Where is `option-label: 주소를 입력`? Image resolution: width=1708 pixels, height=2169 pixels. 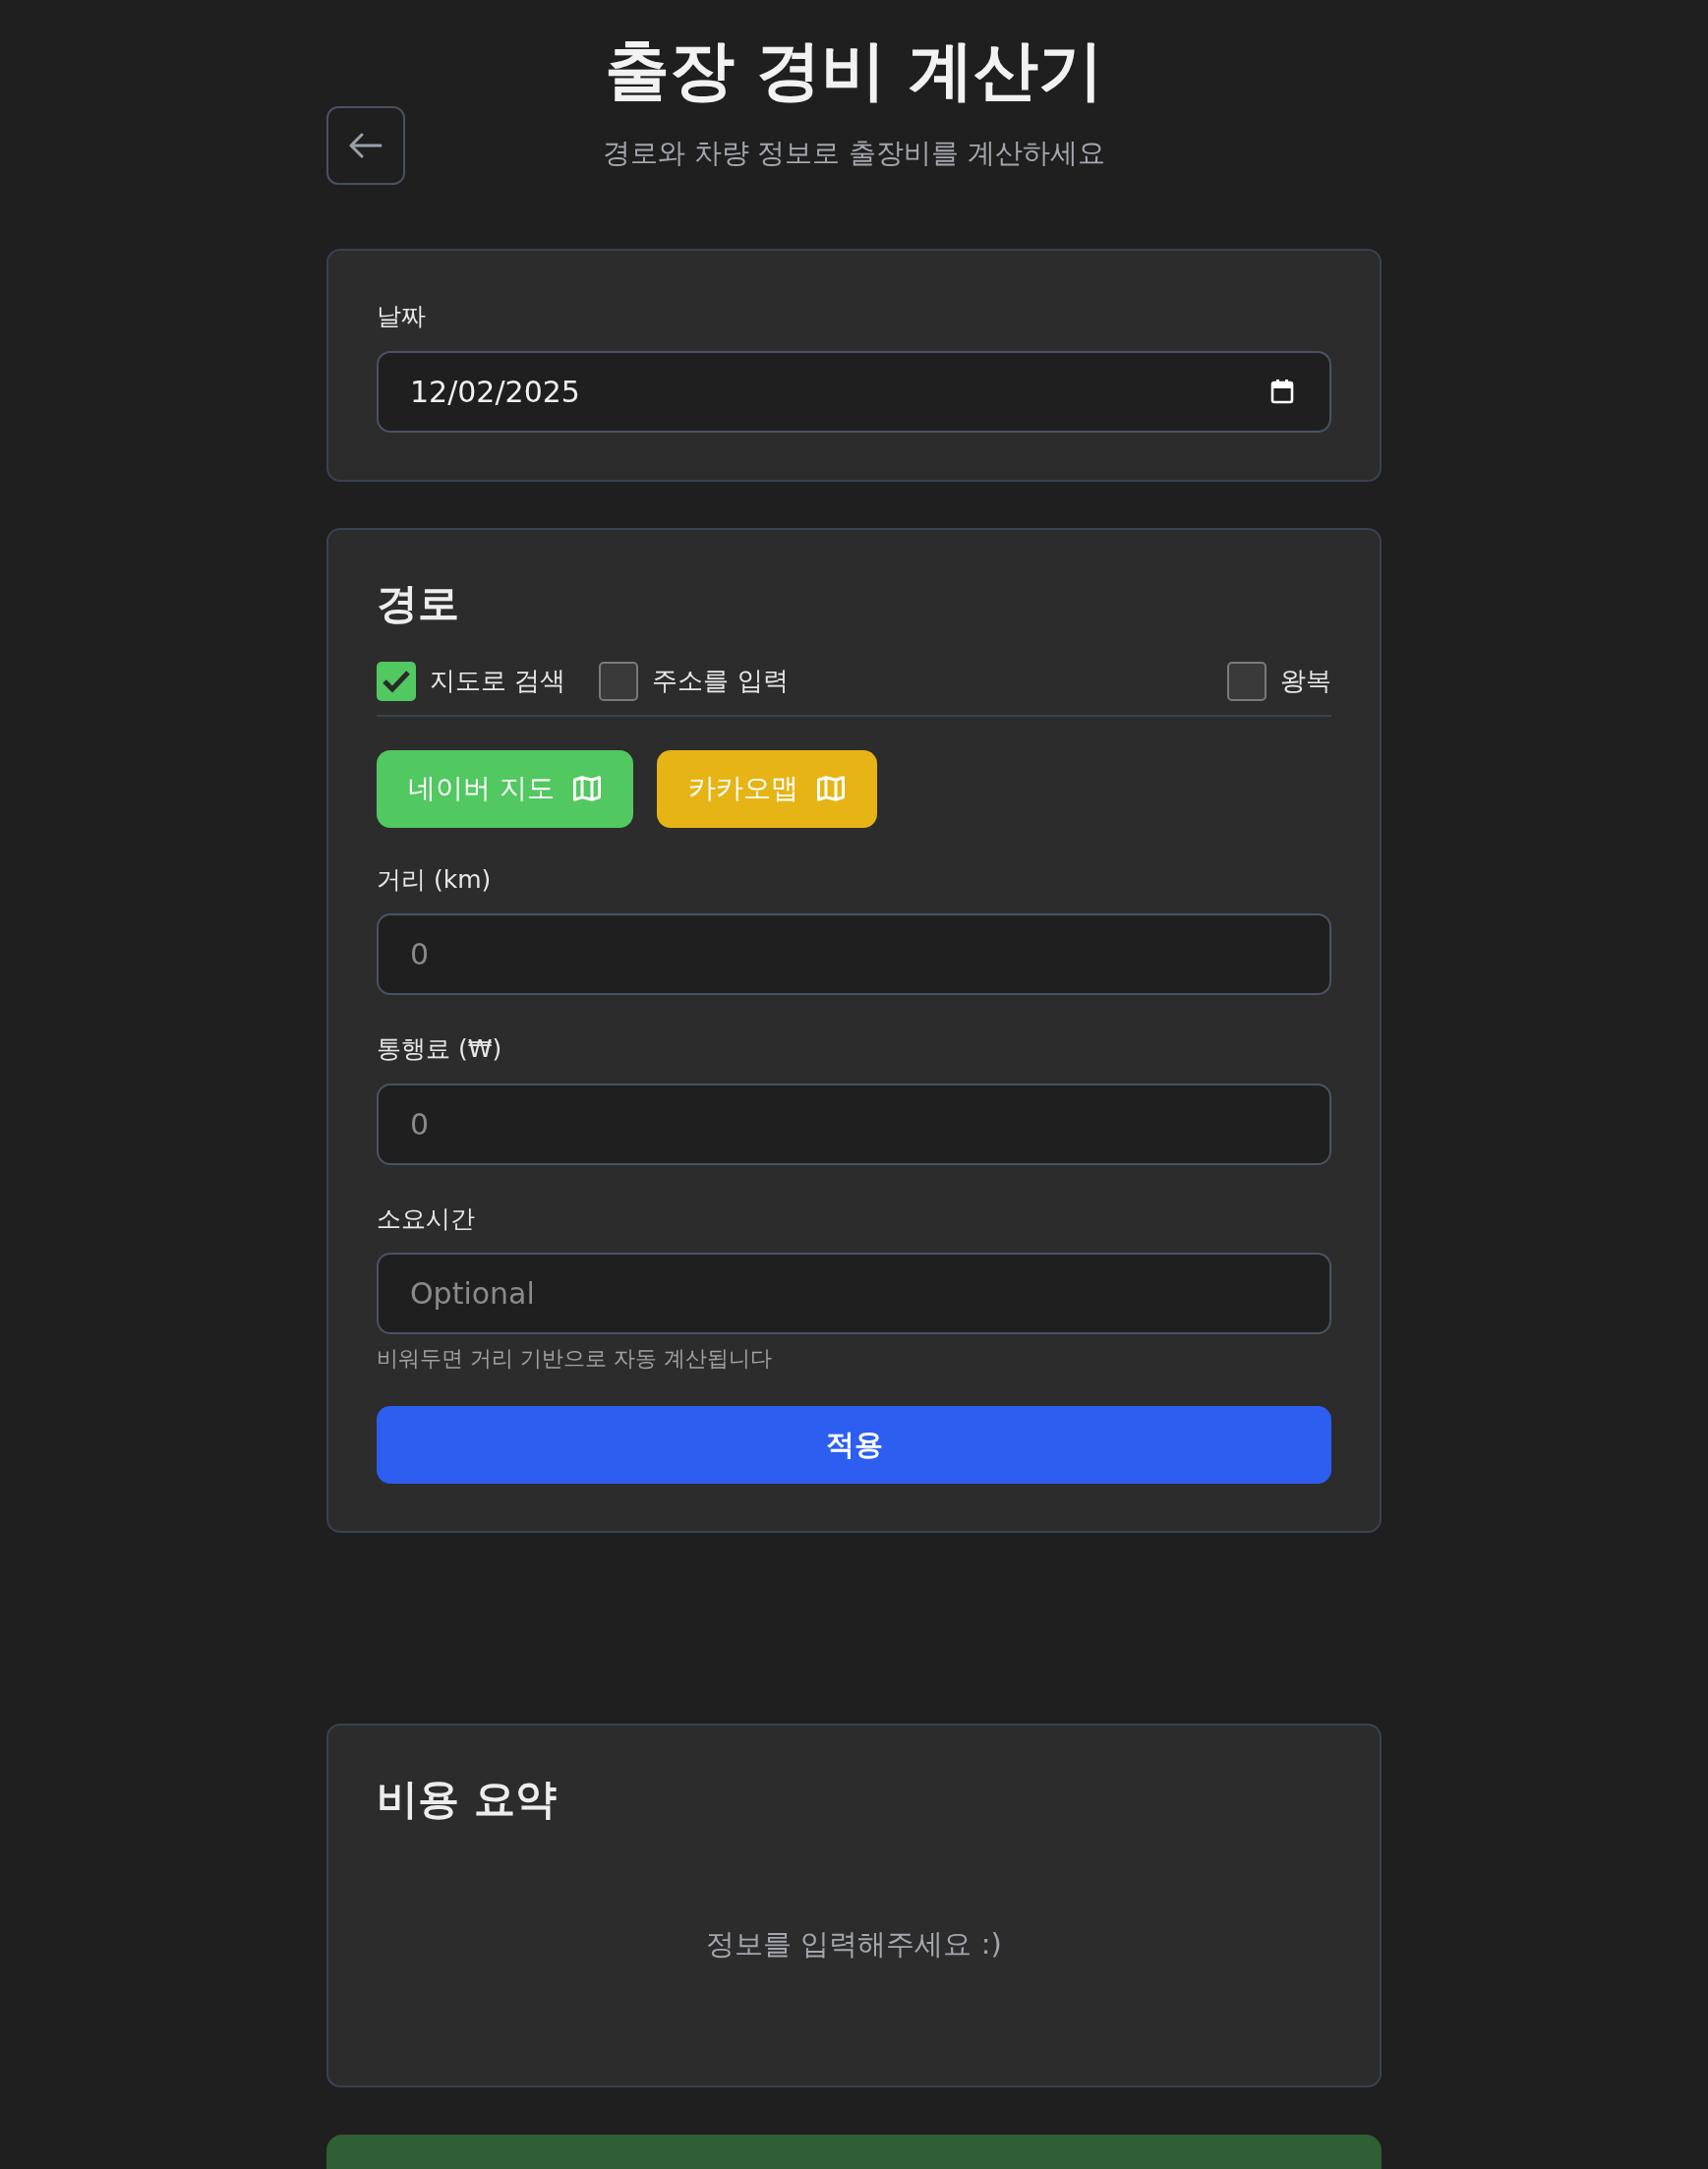
option-label: 주소를 입력 is located at coordinates (720, 681).